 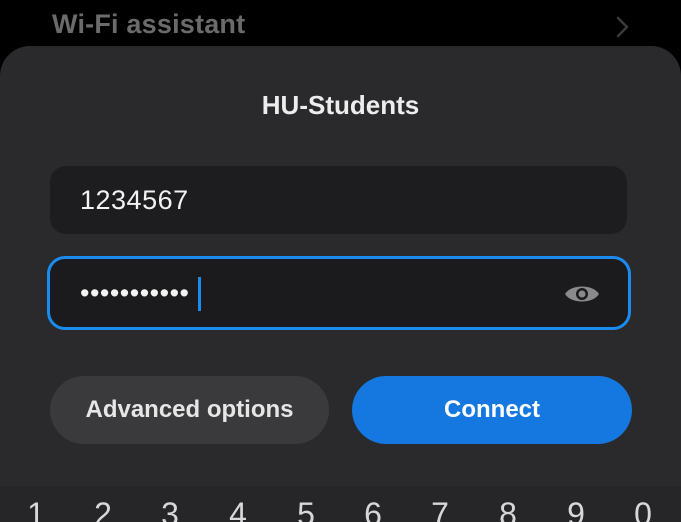 I want to click on text-cursor, so click(x=199, y=294).